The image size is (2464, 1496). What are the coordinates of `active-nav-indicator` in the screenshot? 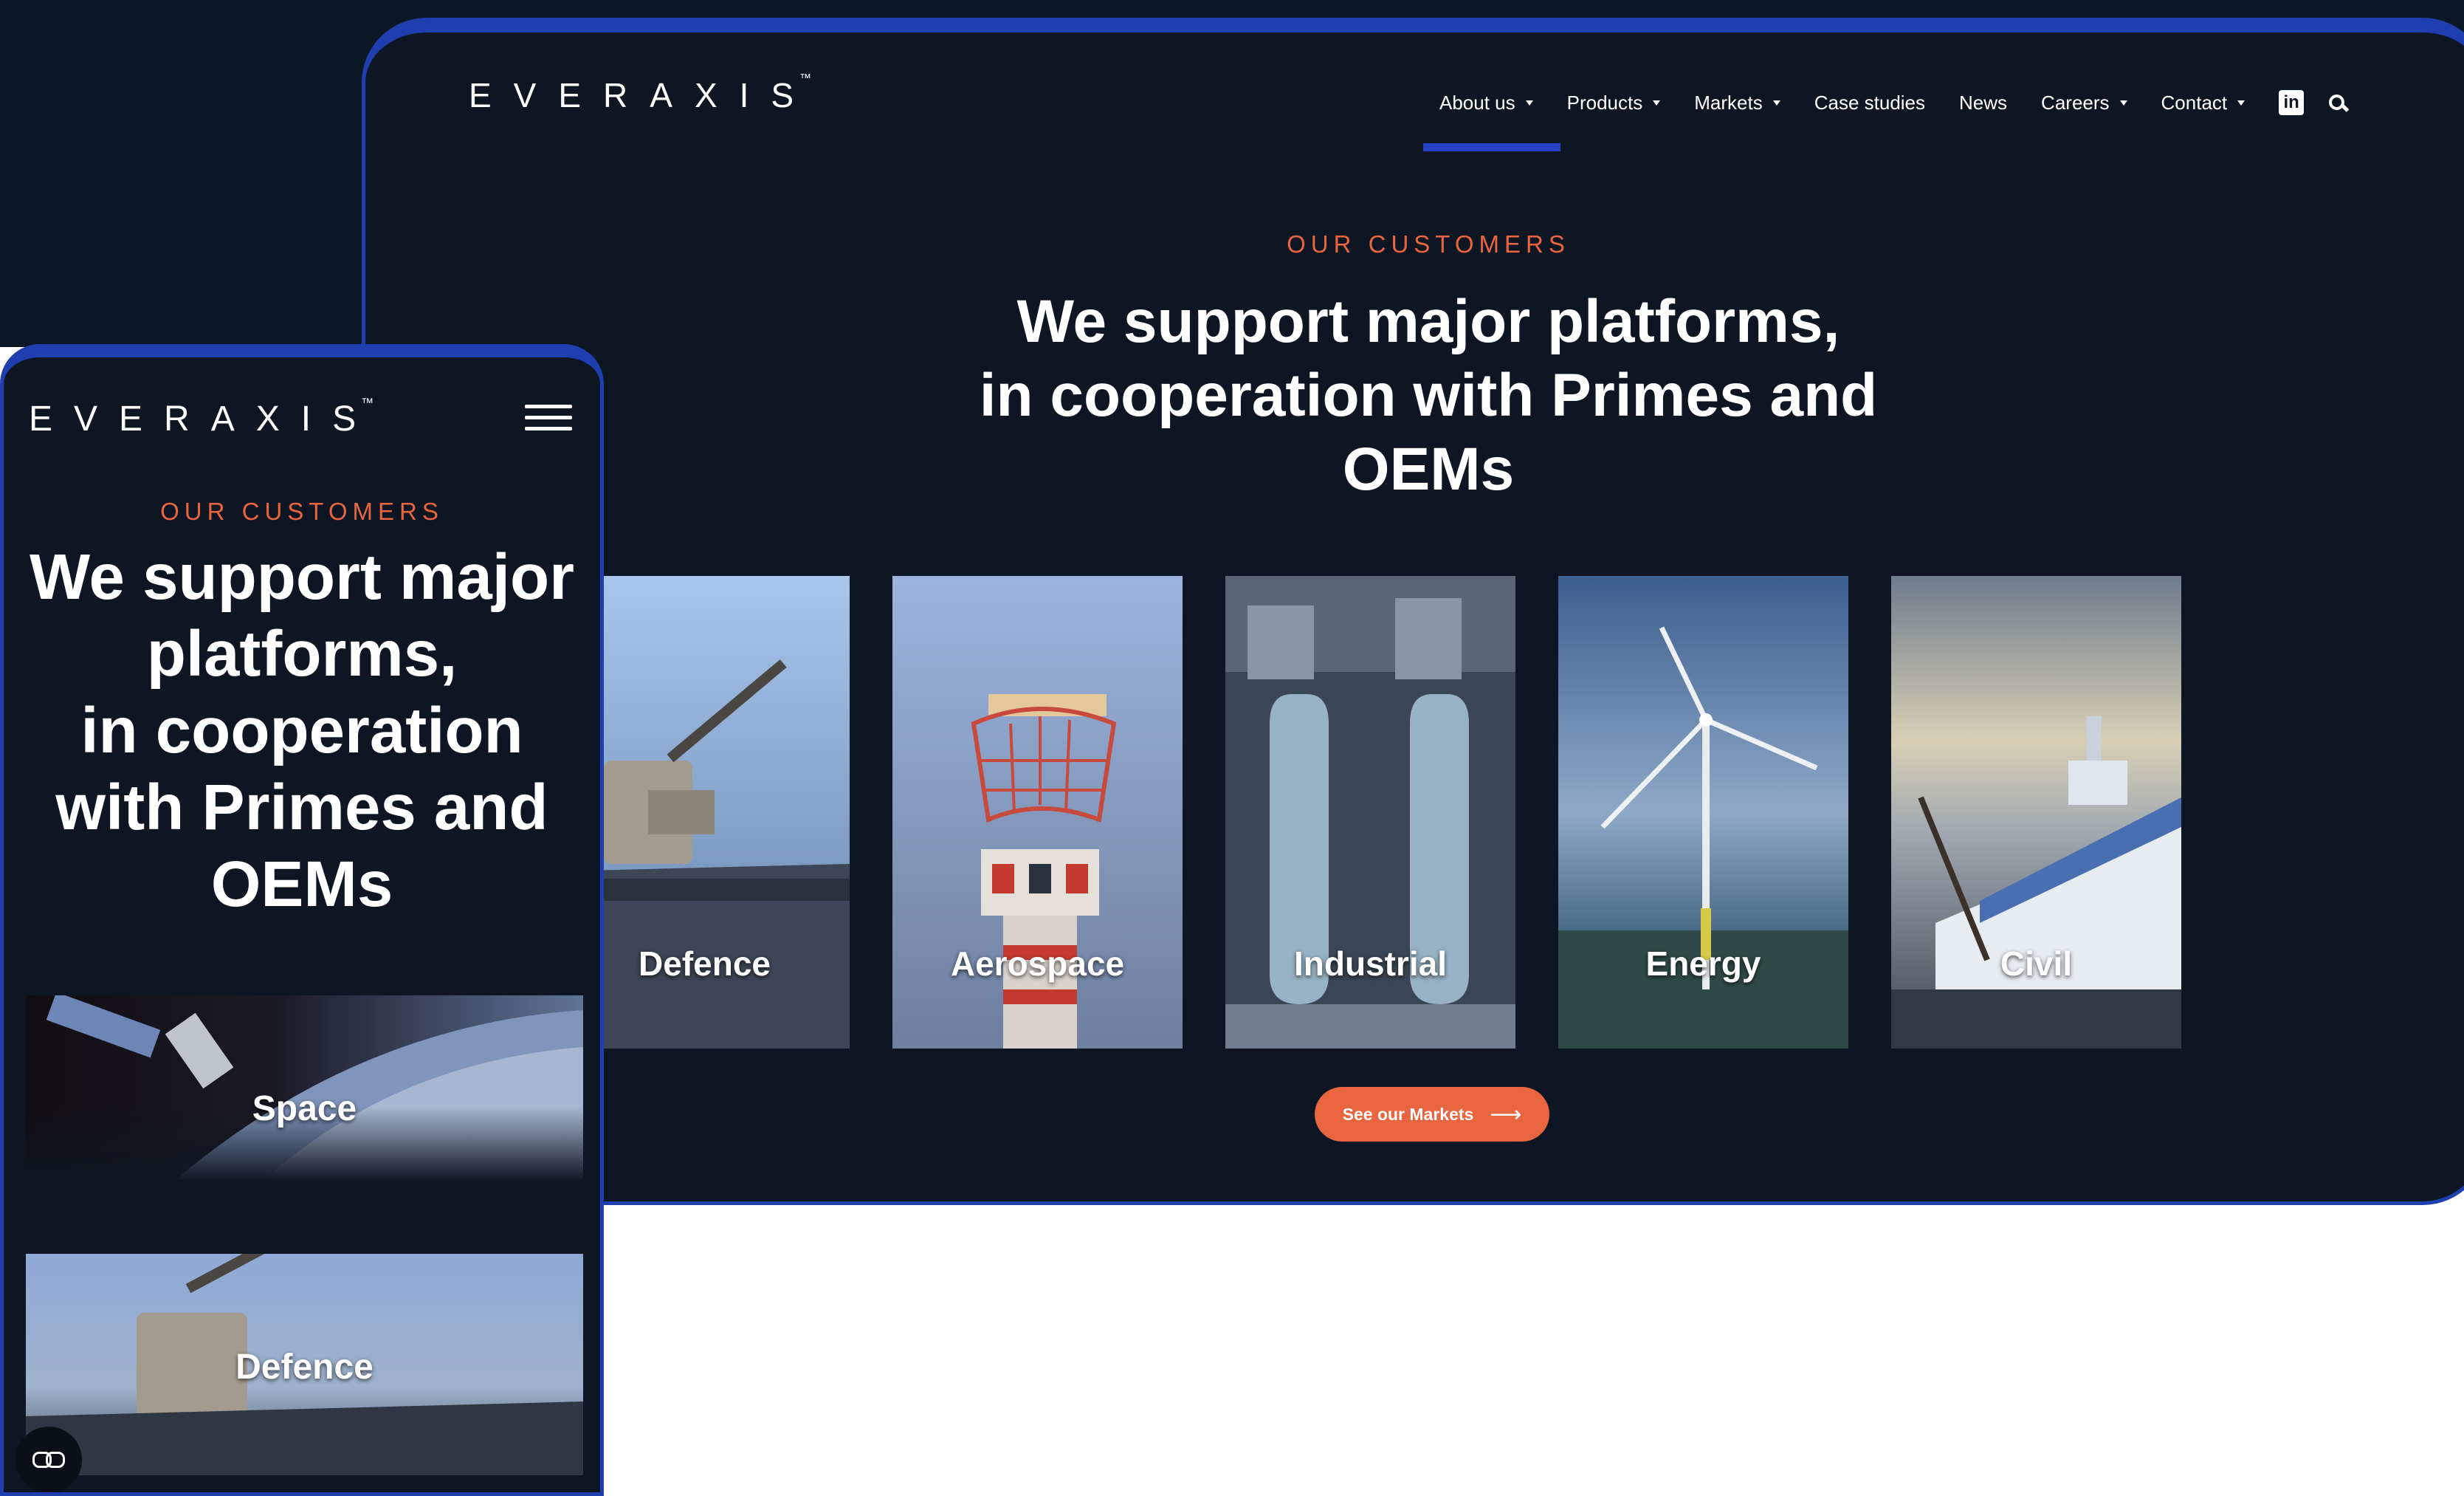 It's located at (1491, 147).